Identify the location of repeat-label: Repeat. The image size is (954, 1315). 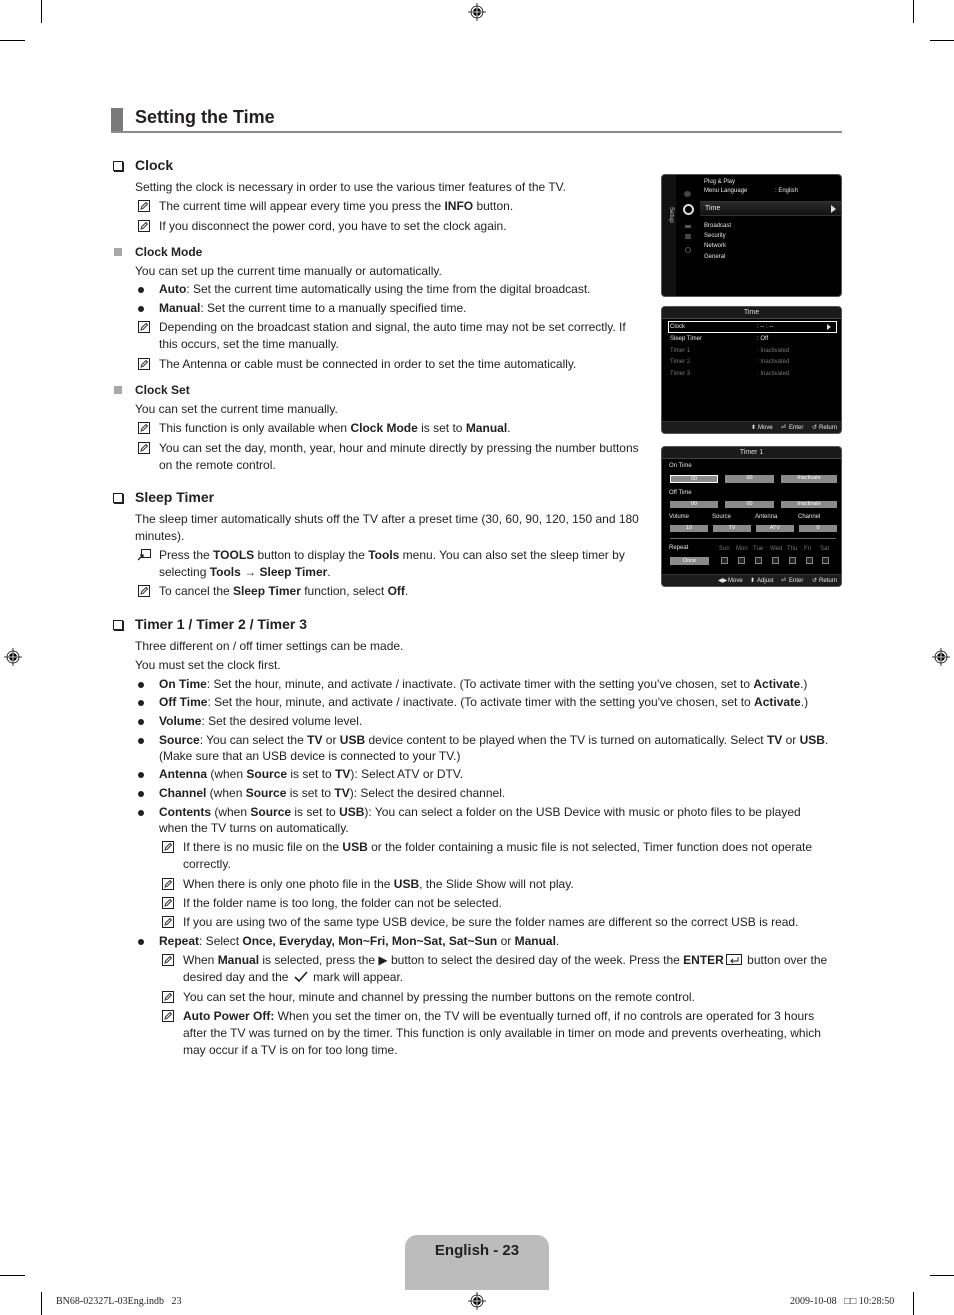
(679, 548).